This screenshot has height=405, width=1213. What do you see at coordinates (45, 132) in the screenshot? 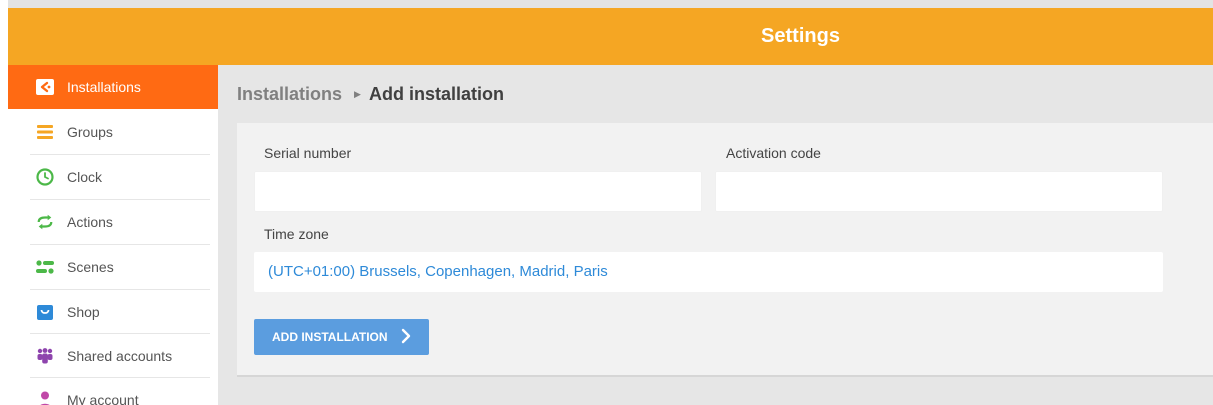
I see `groups-icon` at bounding box center [45, 132].